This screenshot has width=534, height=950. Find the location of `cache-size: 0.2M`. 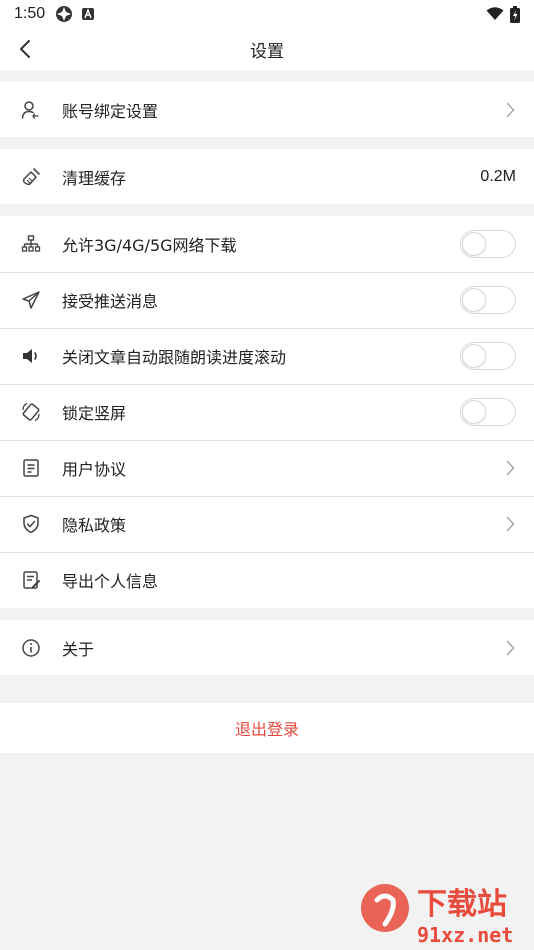

cache-size: 0.2M is located at coordinates (498, 176).